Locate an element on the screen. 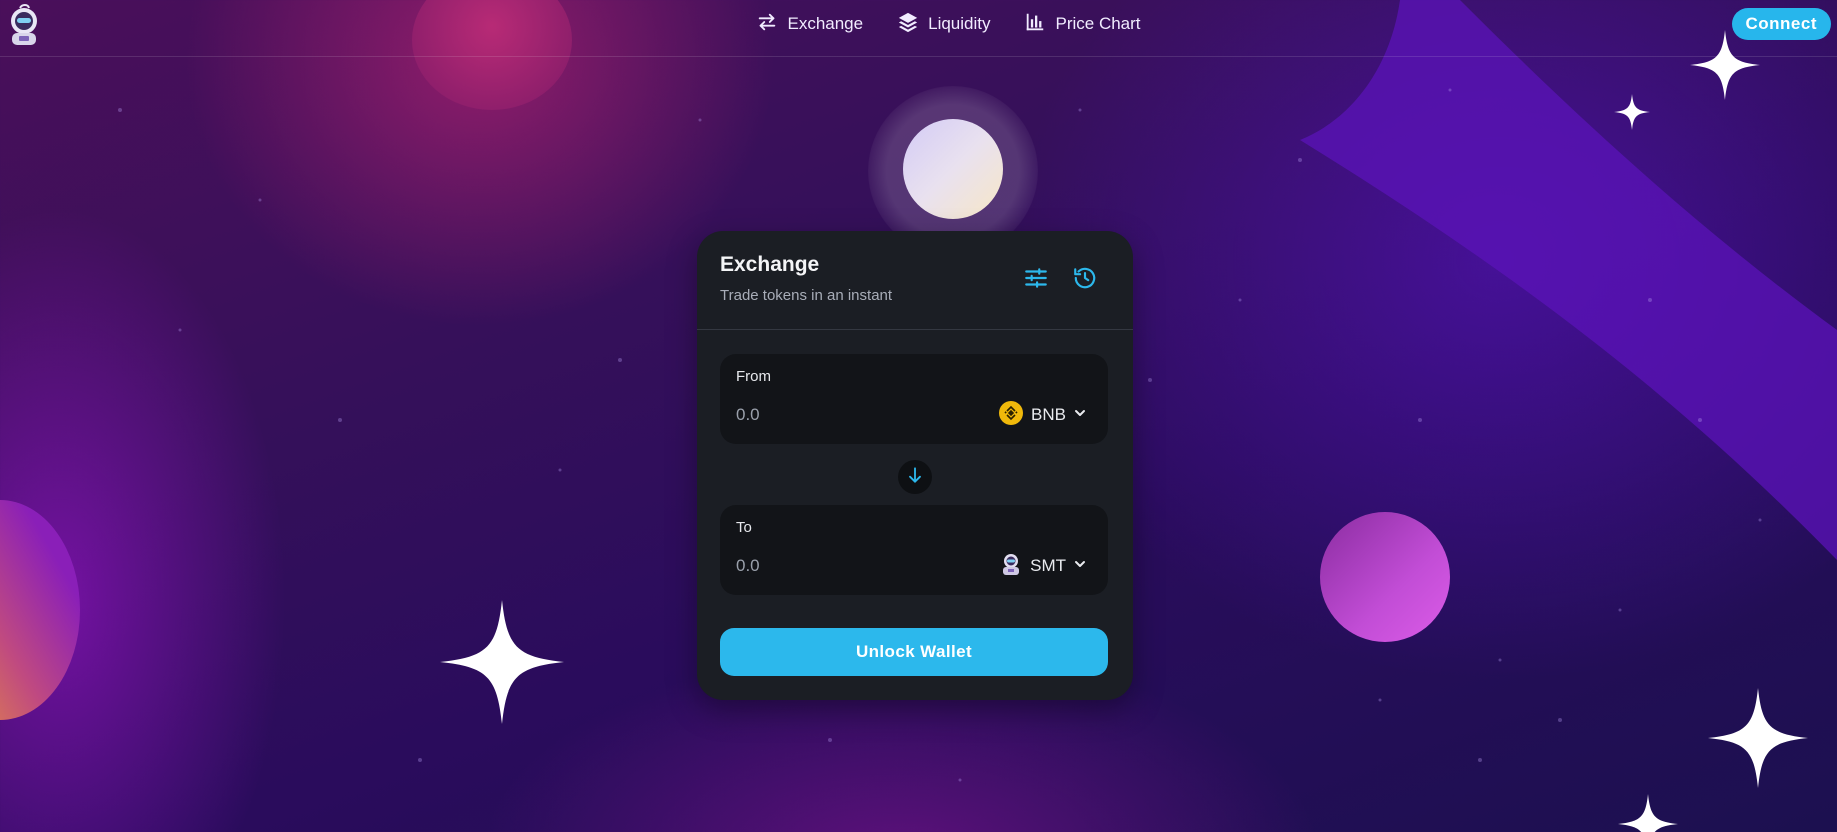  to-token-panel: To SMT is located at coordinates (914, 550).